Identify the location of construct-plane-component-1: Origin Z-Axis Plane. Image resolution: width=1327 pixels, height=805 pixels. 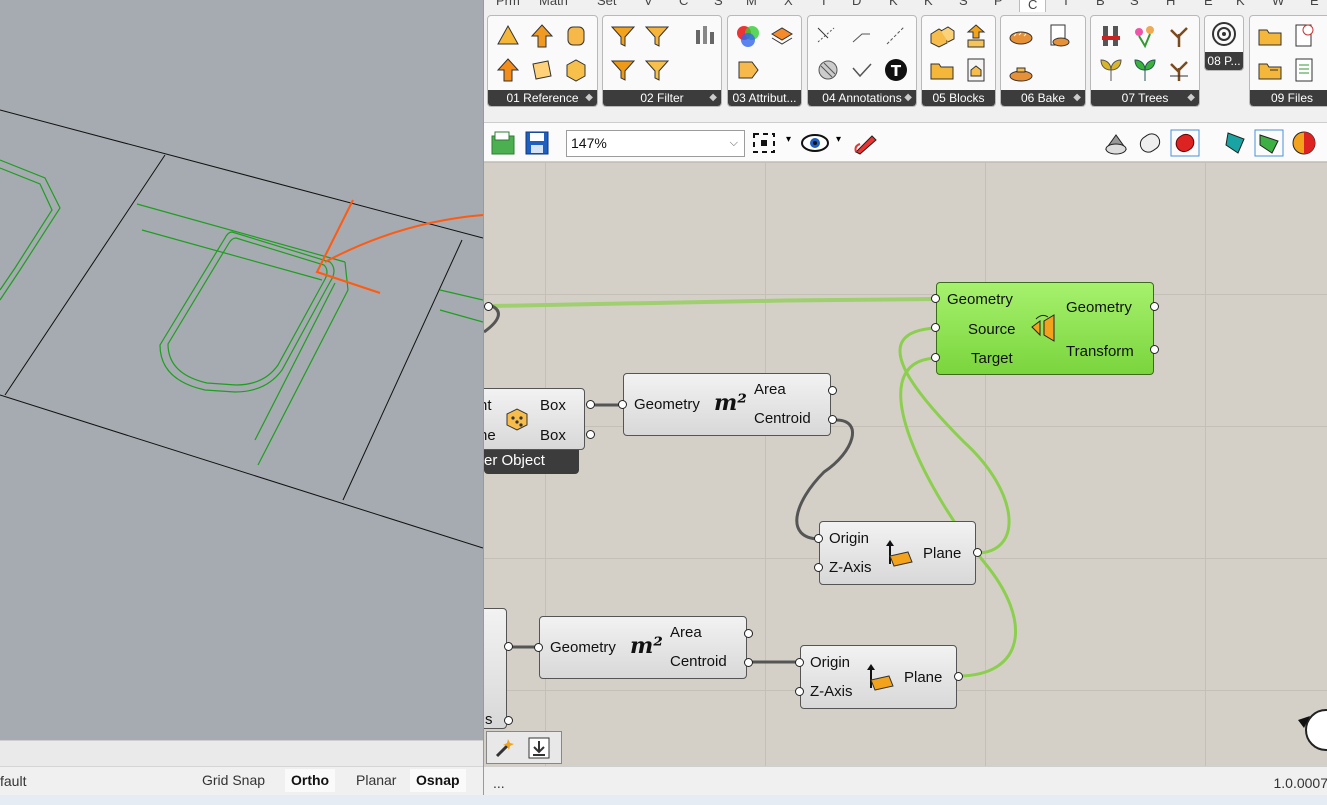
(897, 553).